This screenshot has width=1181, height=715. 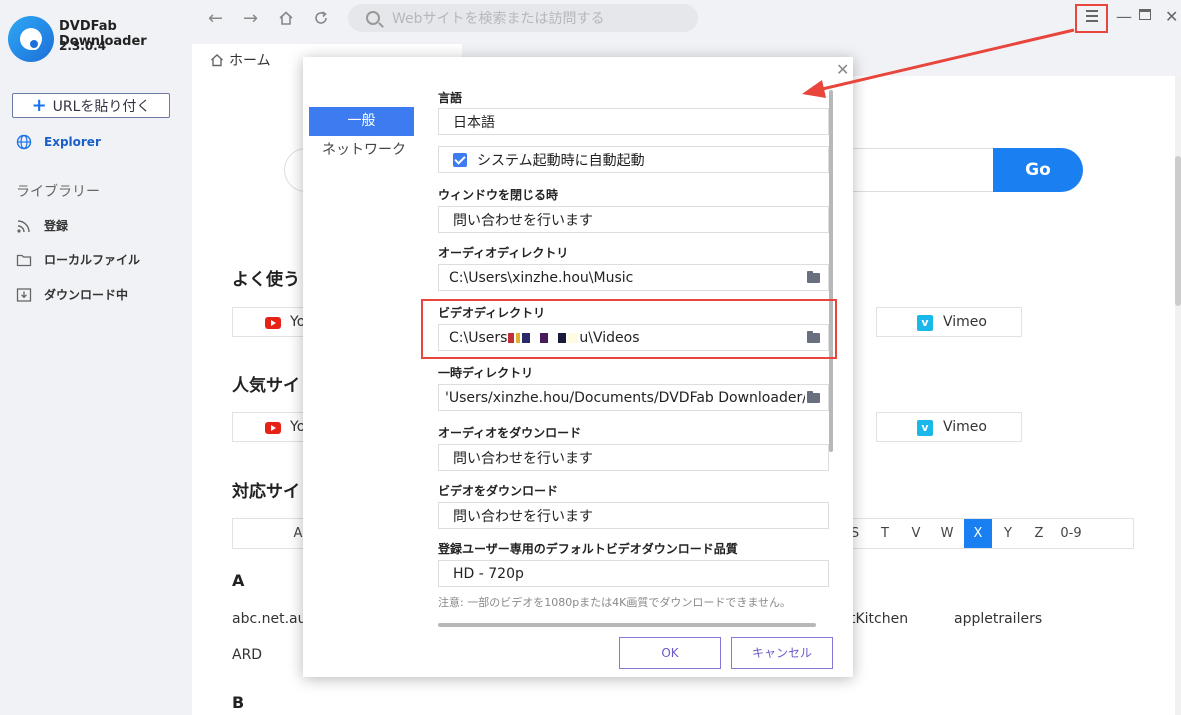 I want to click on video-download-label: ビデオをダウンロード, so click(x=498, y=491).